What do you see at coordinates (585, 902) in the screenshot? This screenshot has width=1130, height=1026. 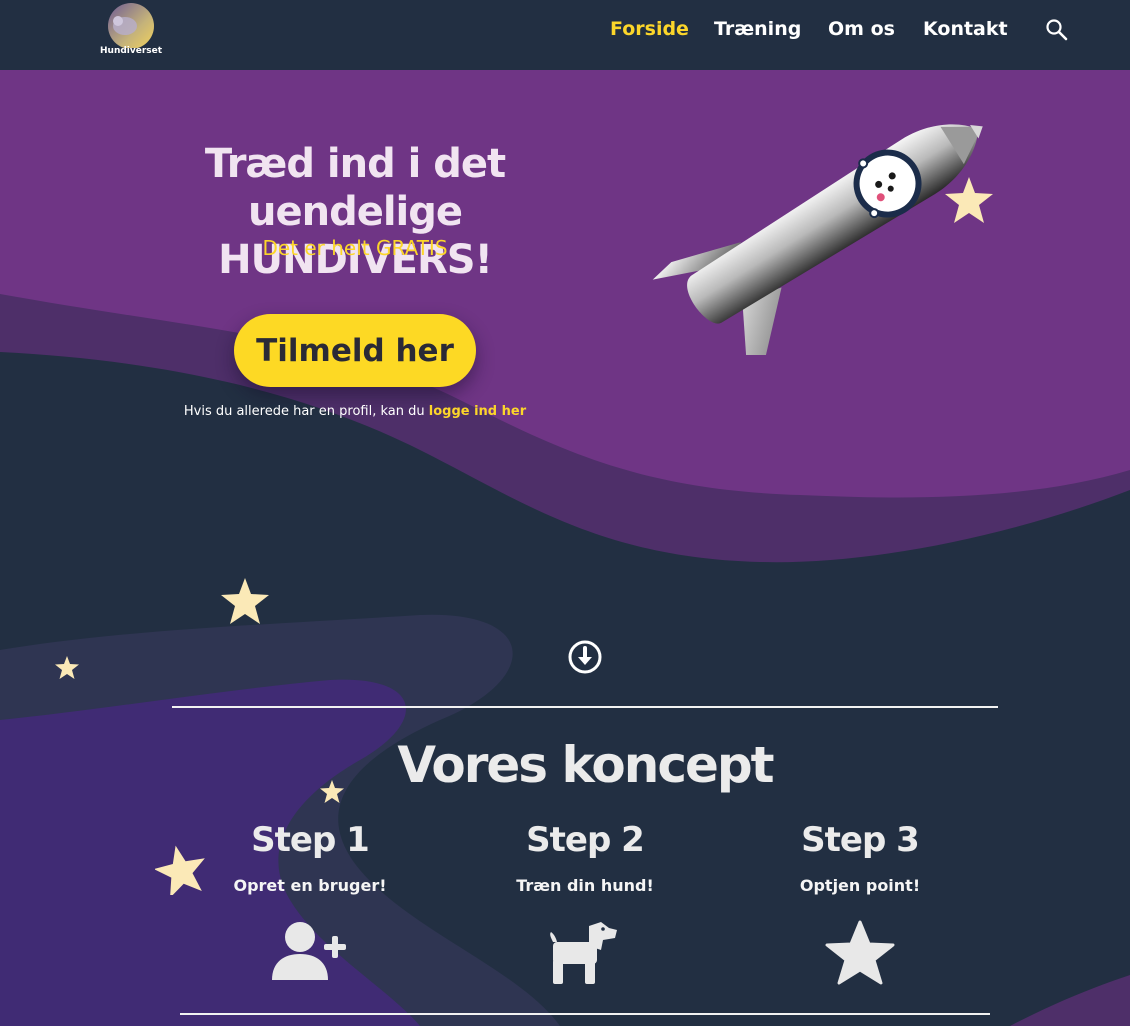 I see `step-card-2: Step 2 Træn din hund!` at bounding box center [585, 902].